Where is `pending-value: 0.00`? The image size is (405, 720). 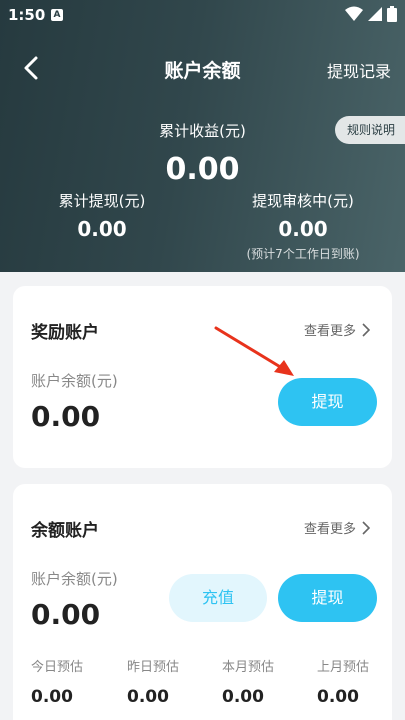
pending-value: 0.00 is located at coordinates (303, 229).